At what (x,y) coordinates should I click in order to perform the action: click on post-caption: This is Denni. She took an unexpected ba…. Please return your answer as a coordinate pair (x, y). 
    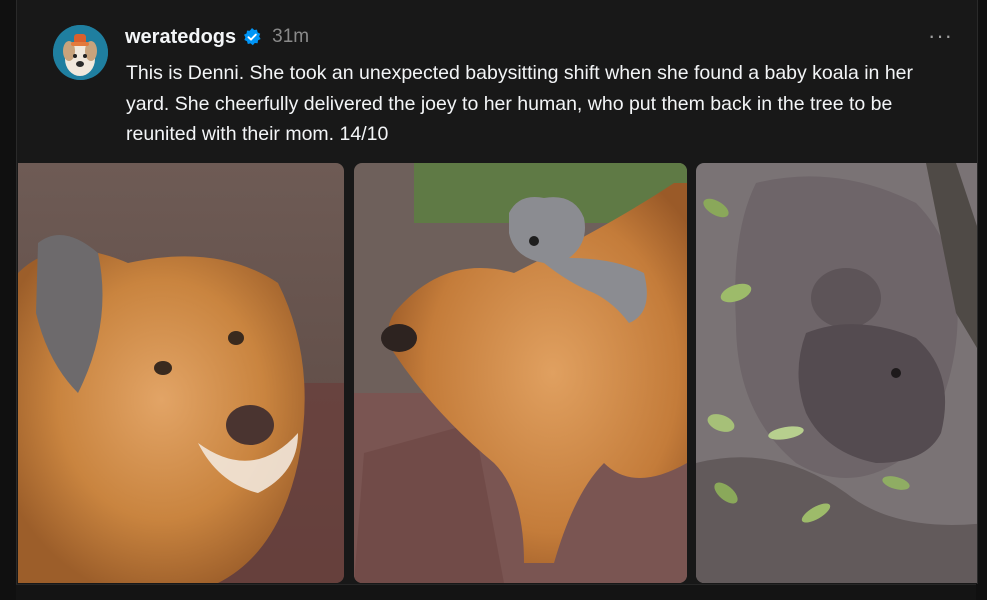
    Looking at the image, I should click on (519, 103).